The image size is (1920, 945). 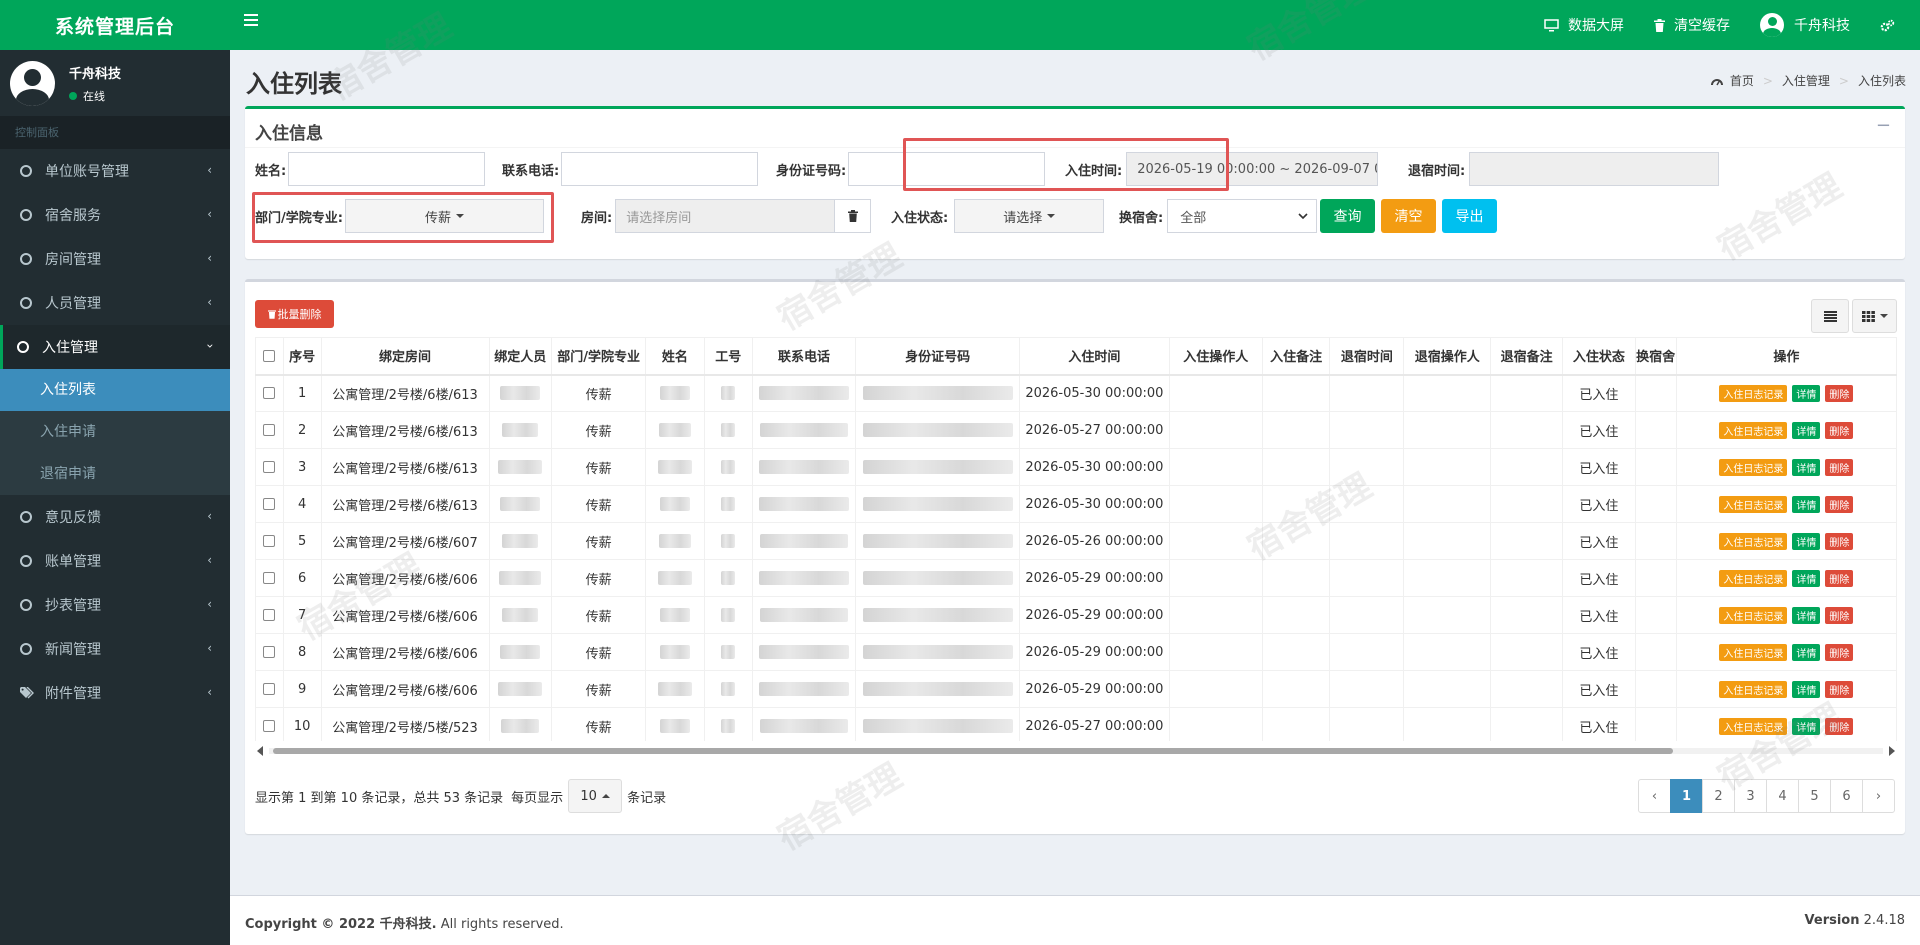 What do you see at coordinates (1686, 796) in the screenshot?
I see `page-button: 1` at bounding box center [1686, 796].